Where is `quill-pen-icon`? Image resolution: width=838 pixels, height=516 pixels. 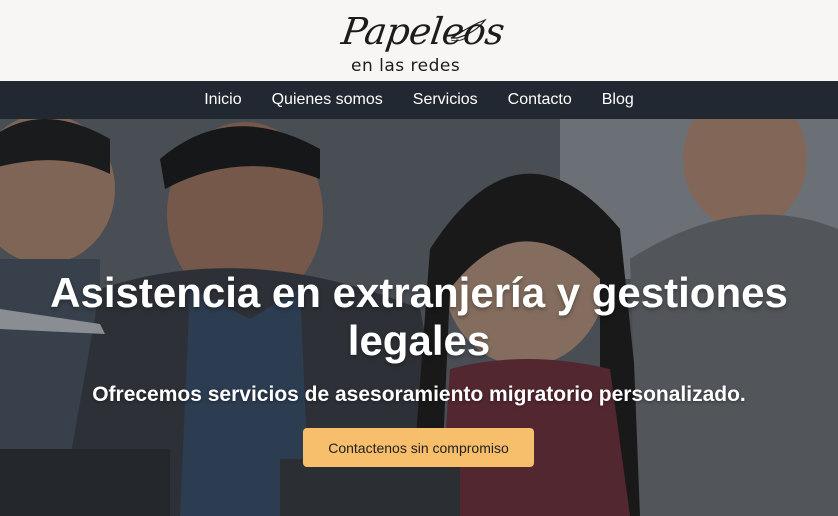 quill-pen-icon is located at coordinates (468, 29).